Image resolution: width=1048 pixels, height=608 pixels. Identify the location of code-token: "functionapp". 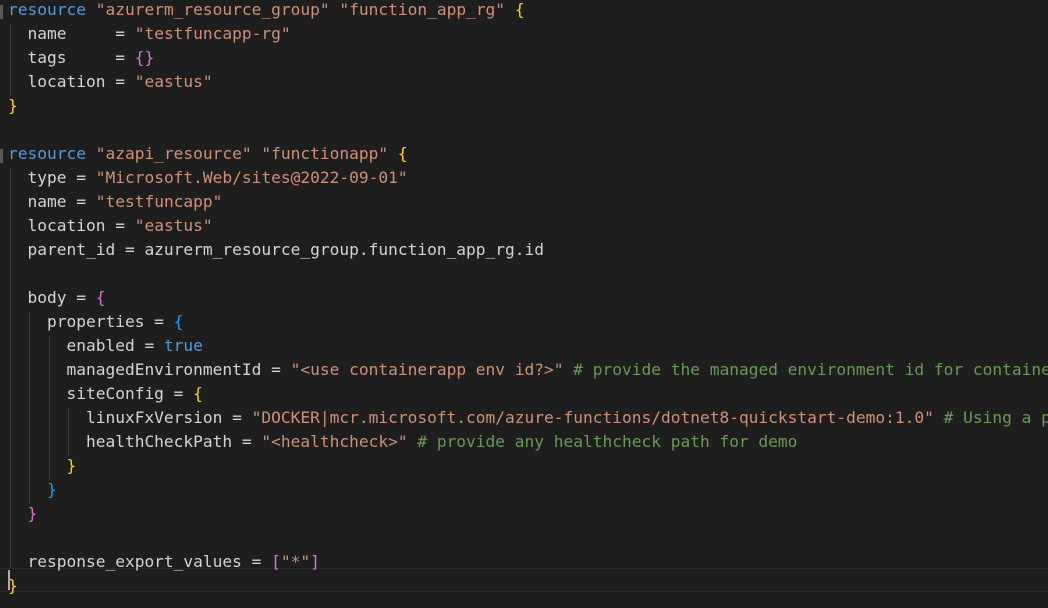
(325, 153).